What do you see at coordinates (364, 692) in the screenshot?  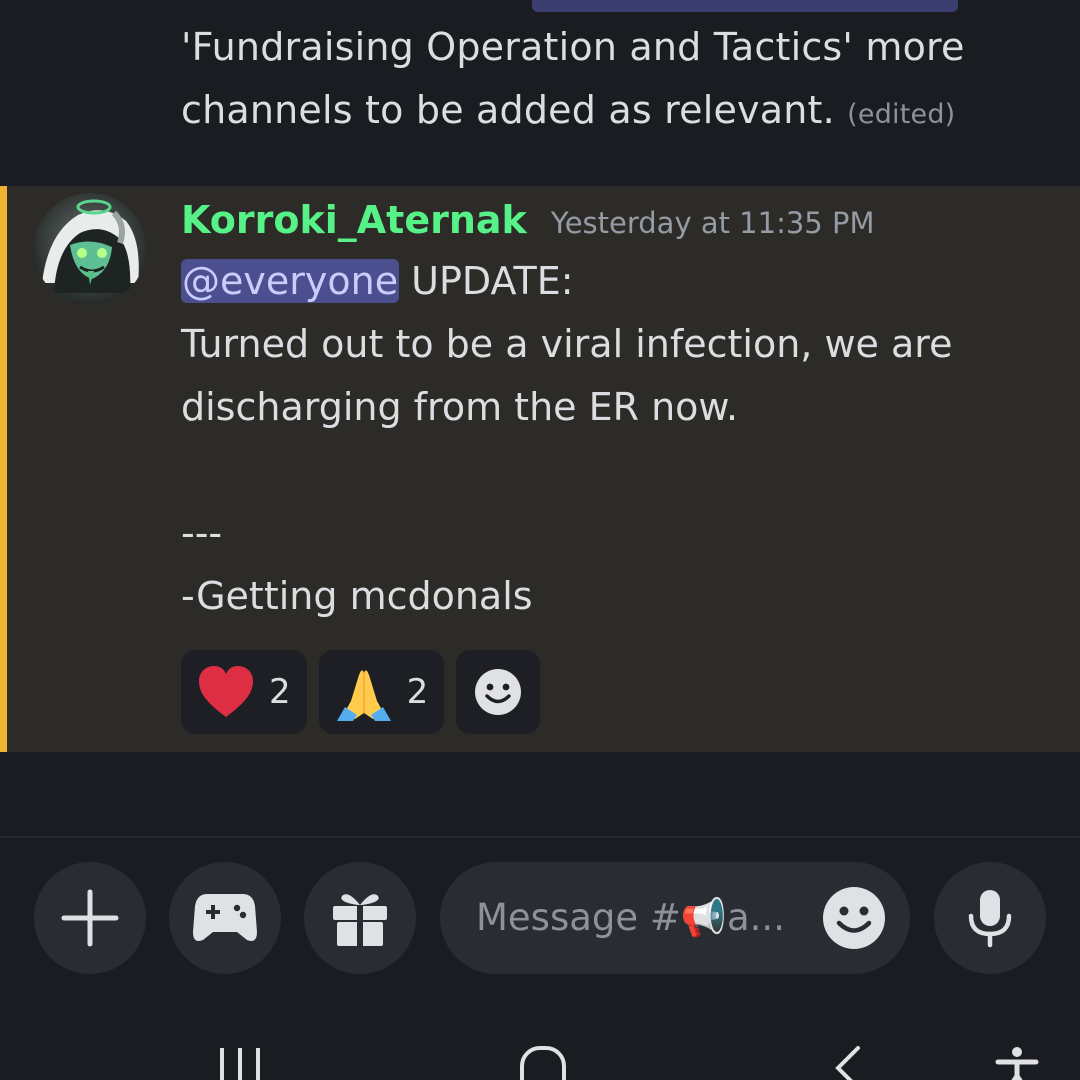 I see `folded-hands-emoji` at bounding box center [364, 692].